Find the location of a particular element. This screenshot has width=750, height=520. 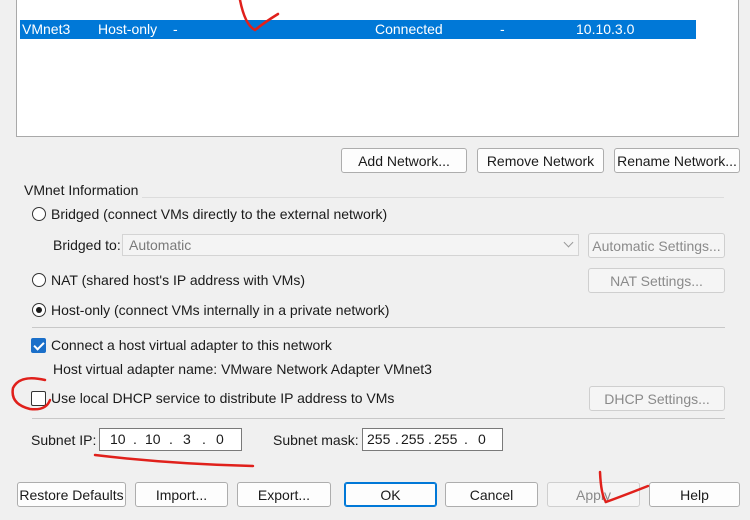

row-dhcp: - is located at coordinates (502, 29).